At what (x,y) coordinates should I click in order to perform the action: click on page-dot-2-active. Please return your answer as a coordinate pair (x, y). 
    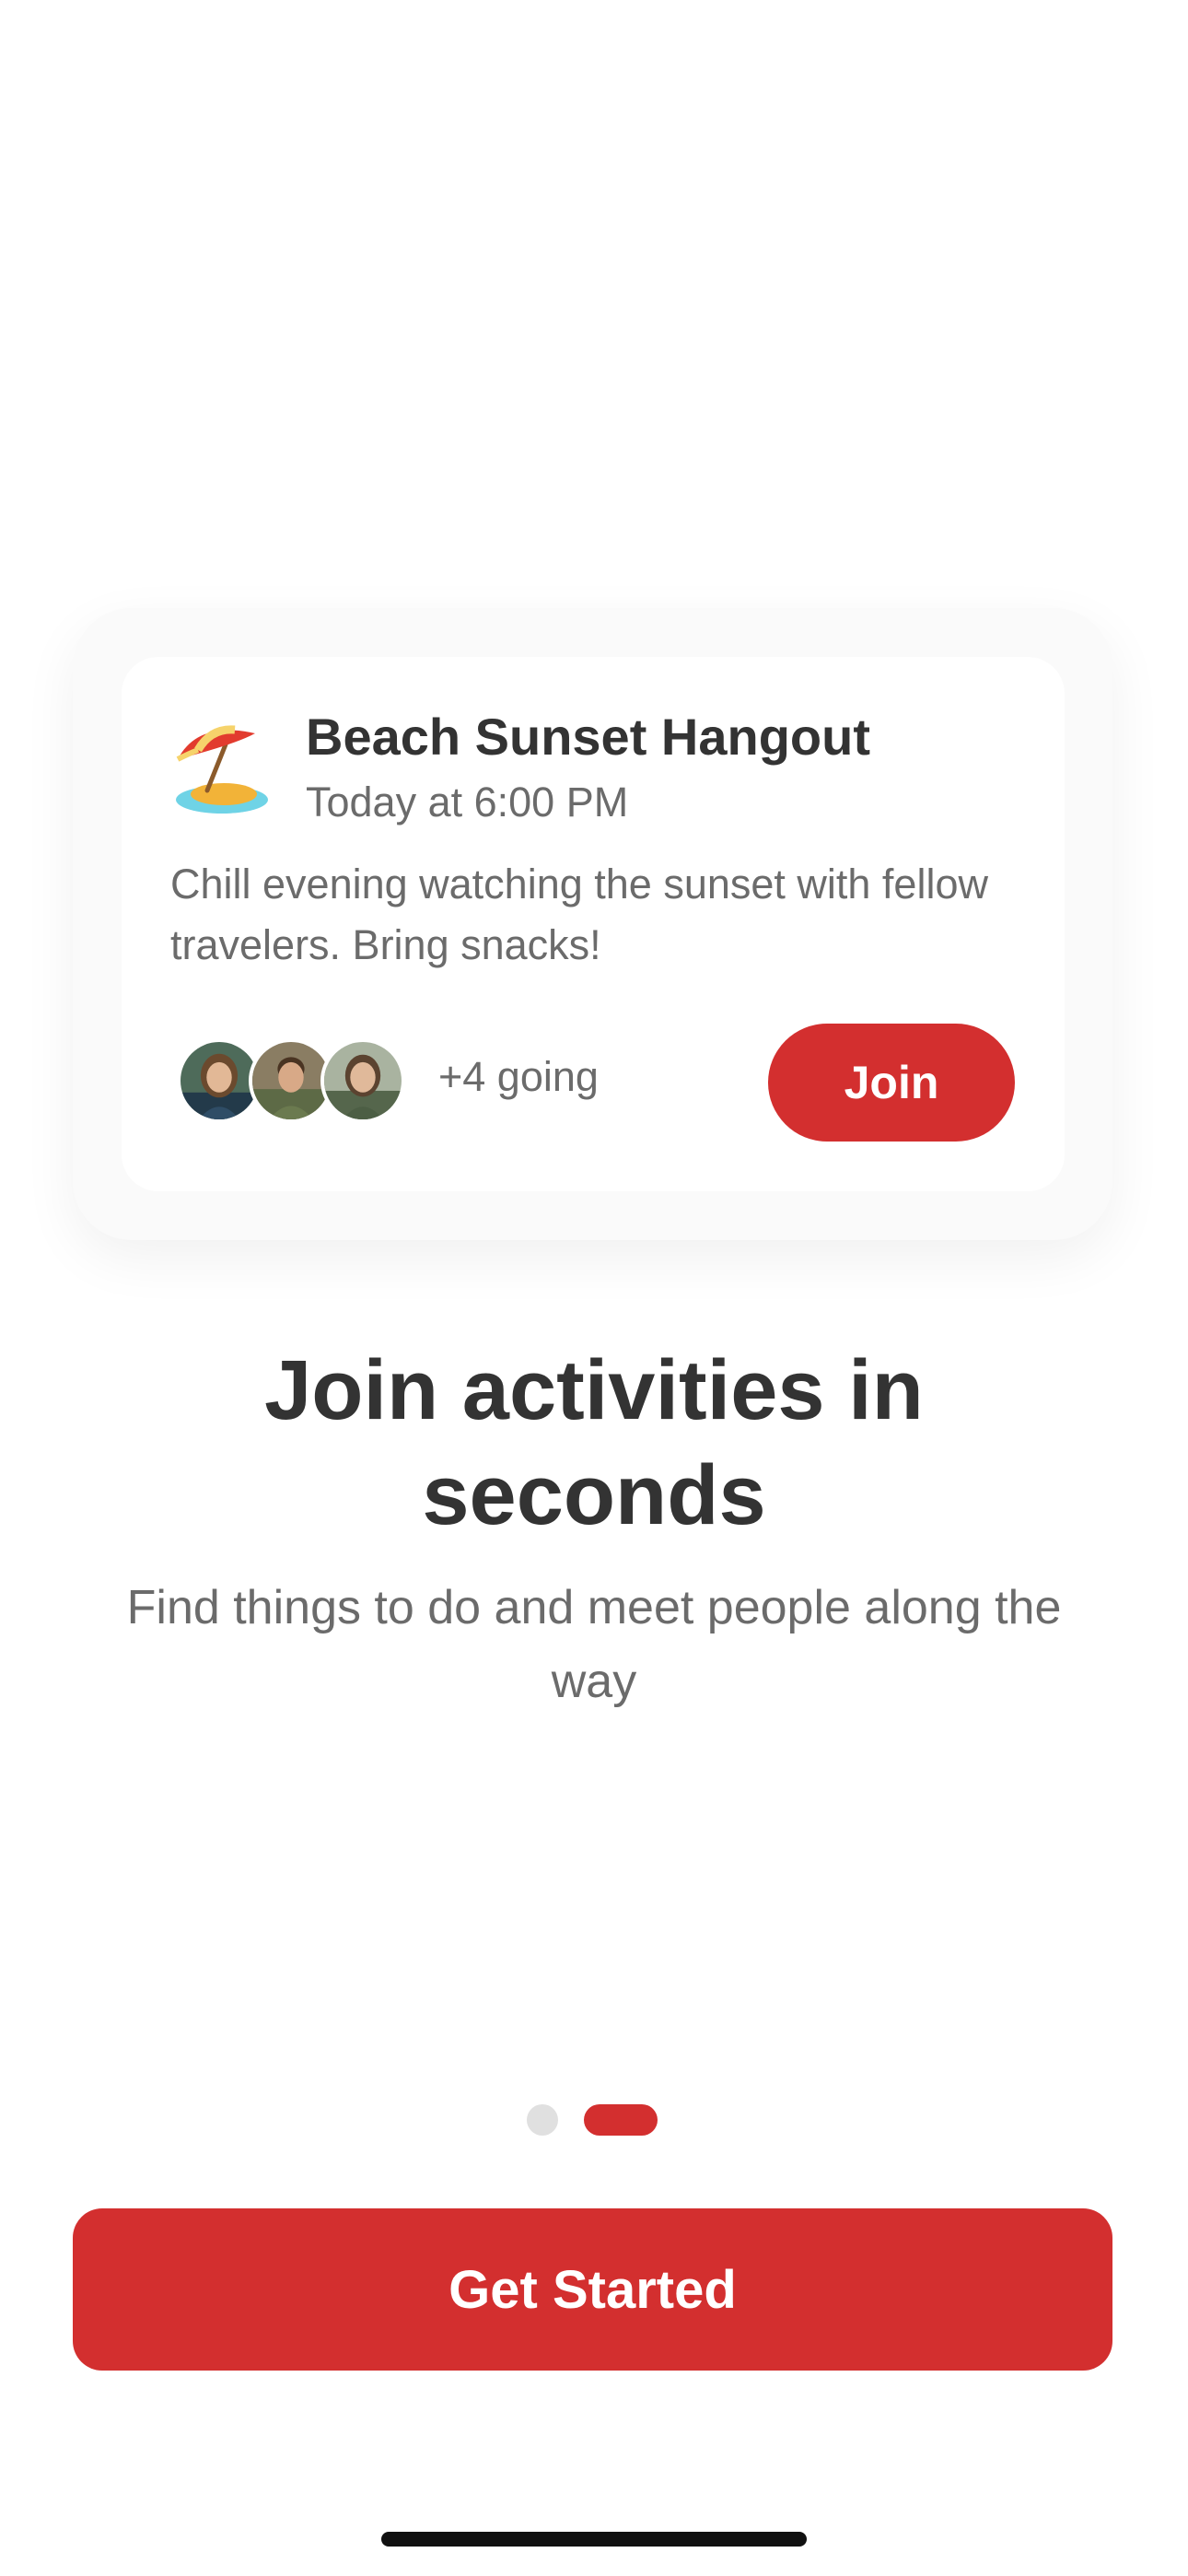
    Looking at the image, I should click on (621, 2120).